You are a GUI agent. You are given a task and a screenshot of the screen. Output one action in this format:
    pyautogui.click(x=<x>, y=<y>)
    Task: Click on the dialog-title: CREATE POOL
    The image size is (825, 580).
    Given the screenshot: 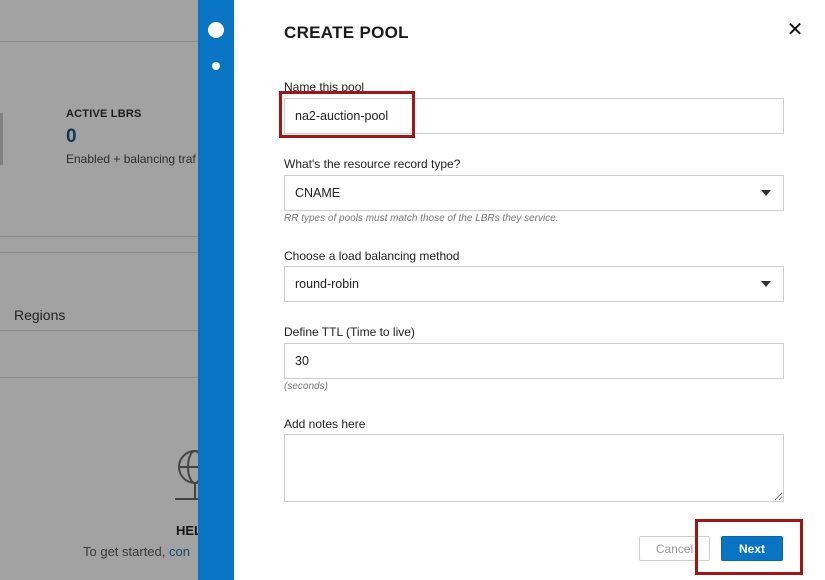 What is the action you would take?
    pyautogui.click(x=346, y=32)
    